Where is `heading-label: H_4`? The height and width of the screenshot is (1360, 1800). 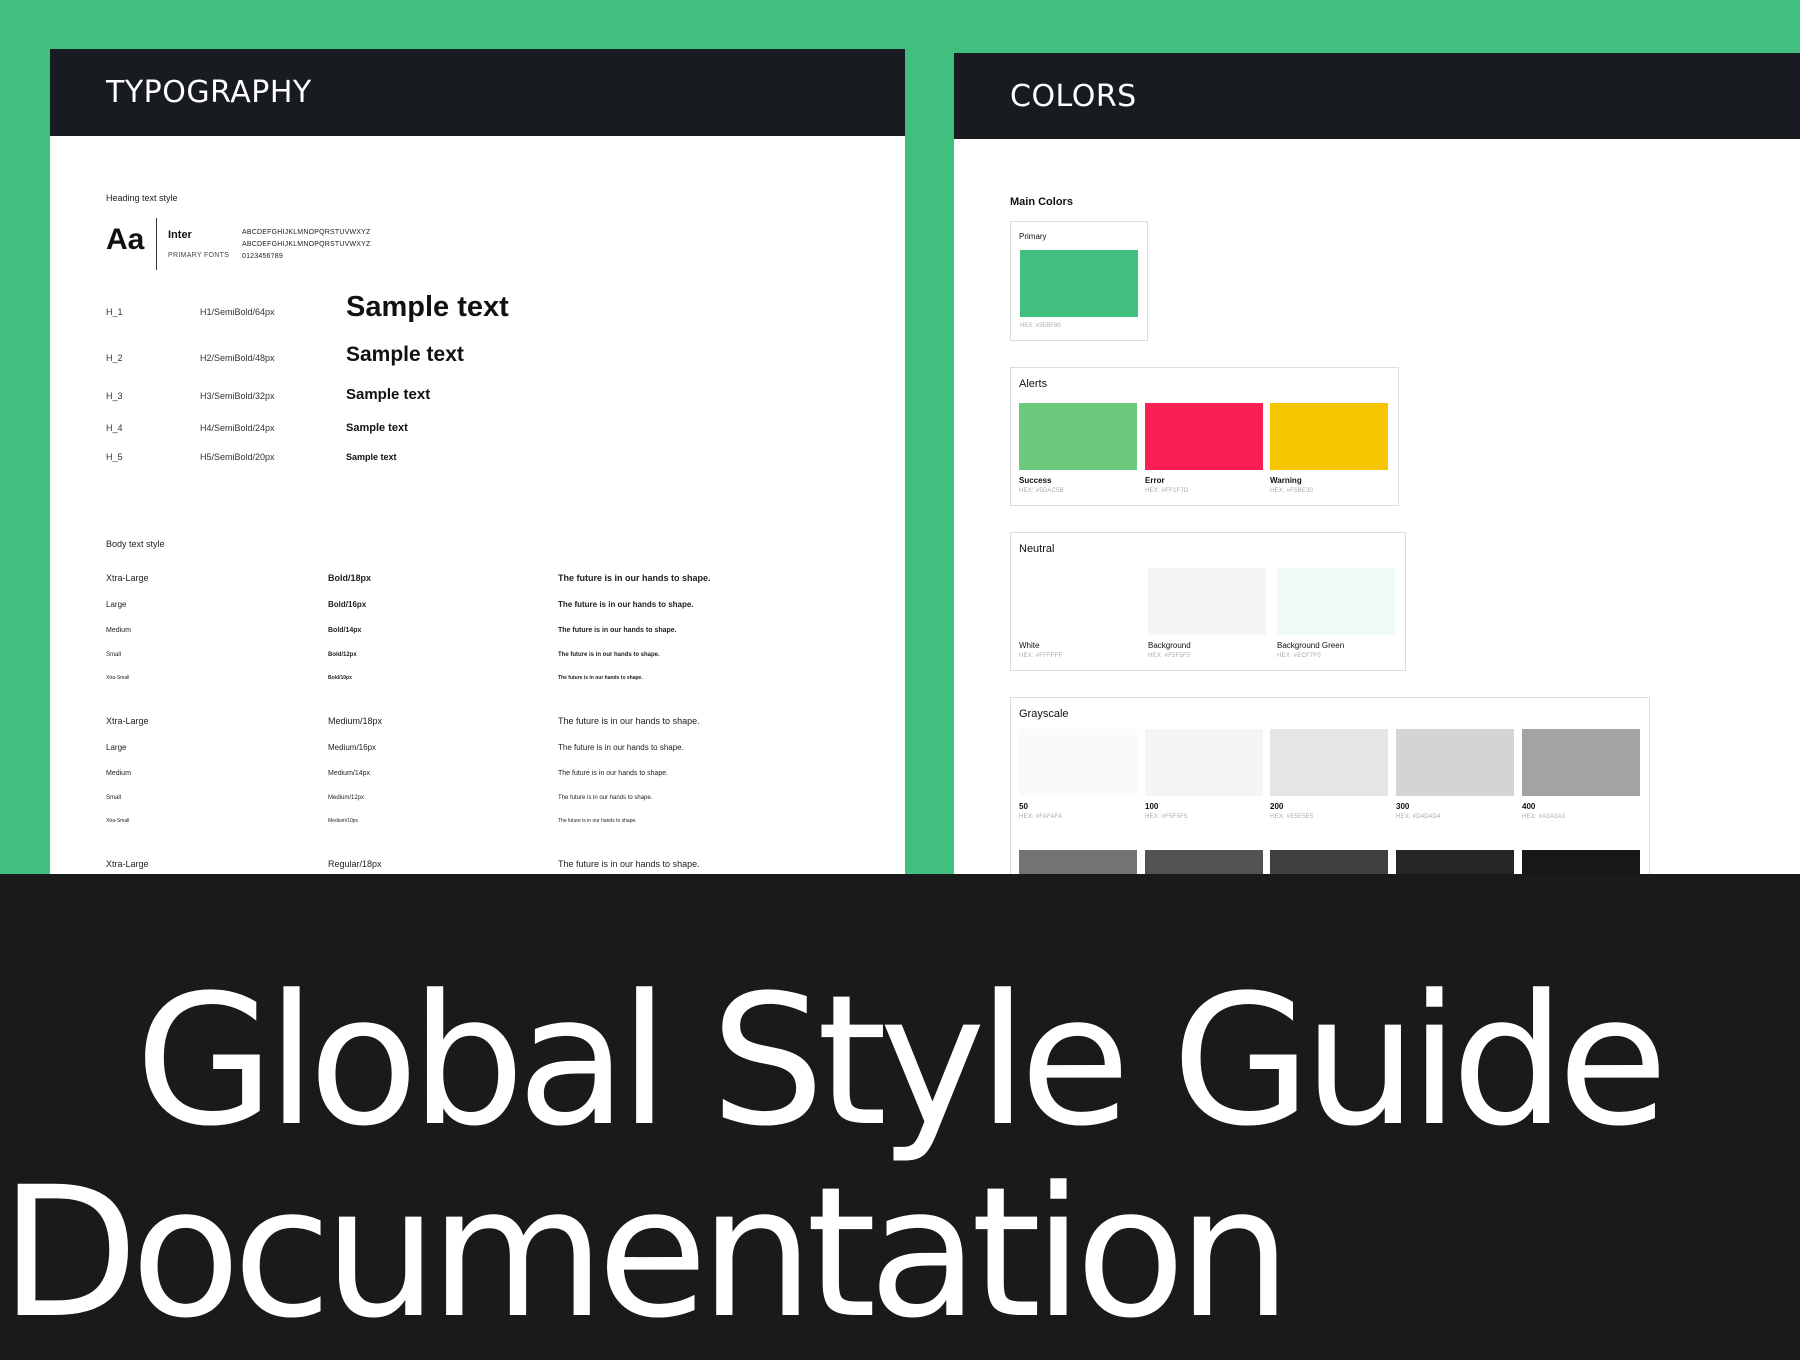 heading-label: H_4 is located at coordinates (114, 428).